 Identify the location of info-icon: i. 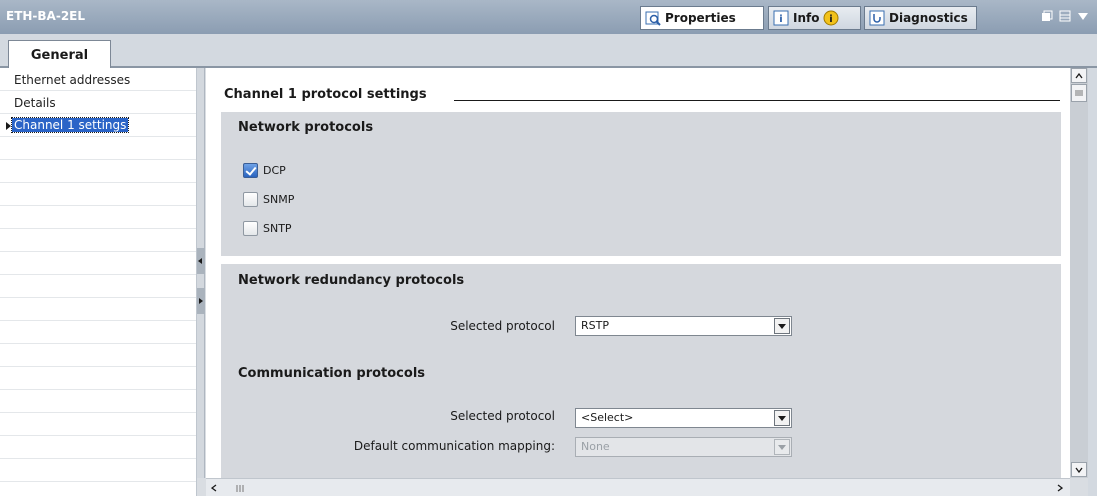
(781, 18).